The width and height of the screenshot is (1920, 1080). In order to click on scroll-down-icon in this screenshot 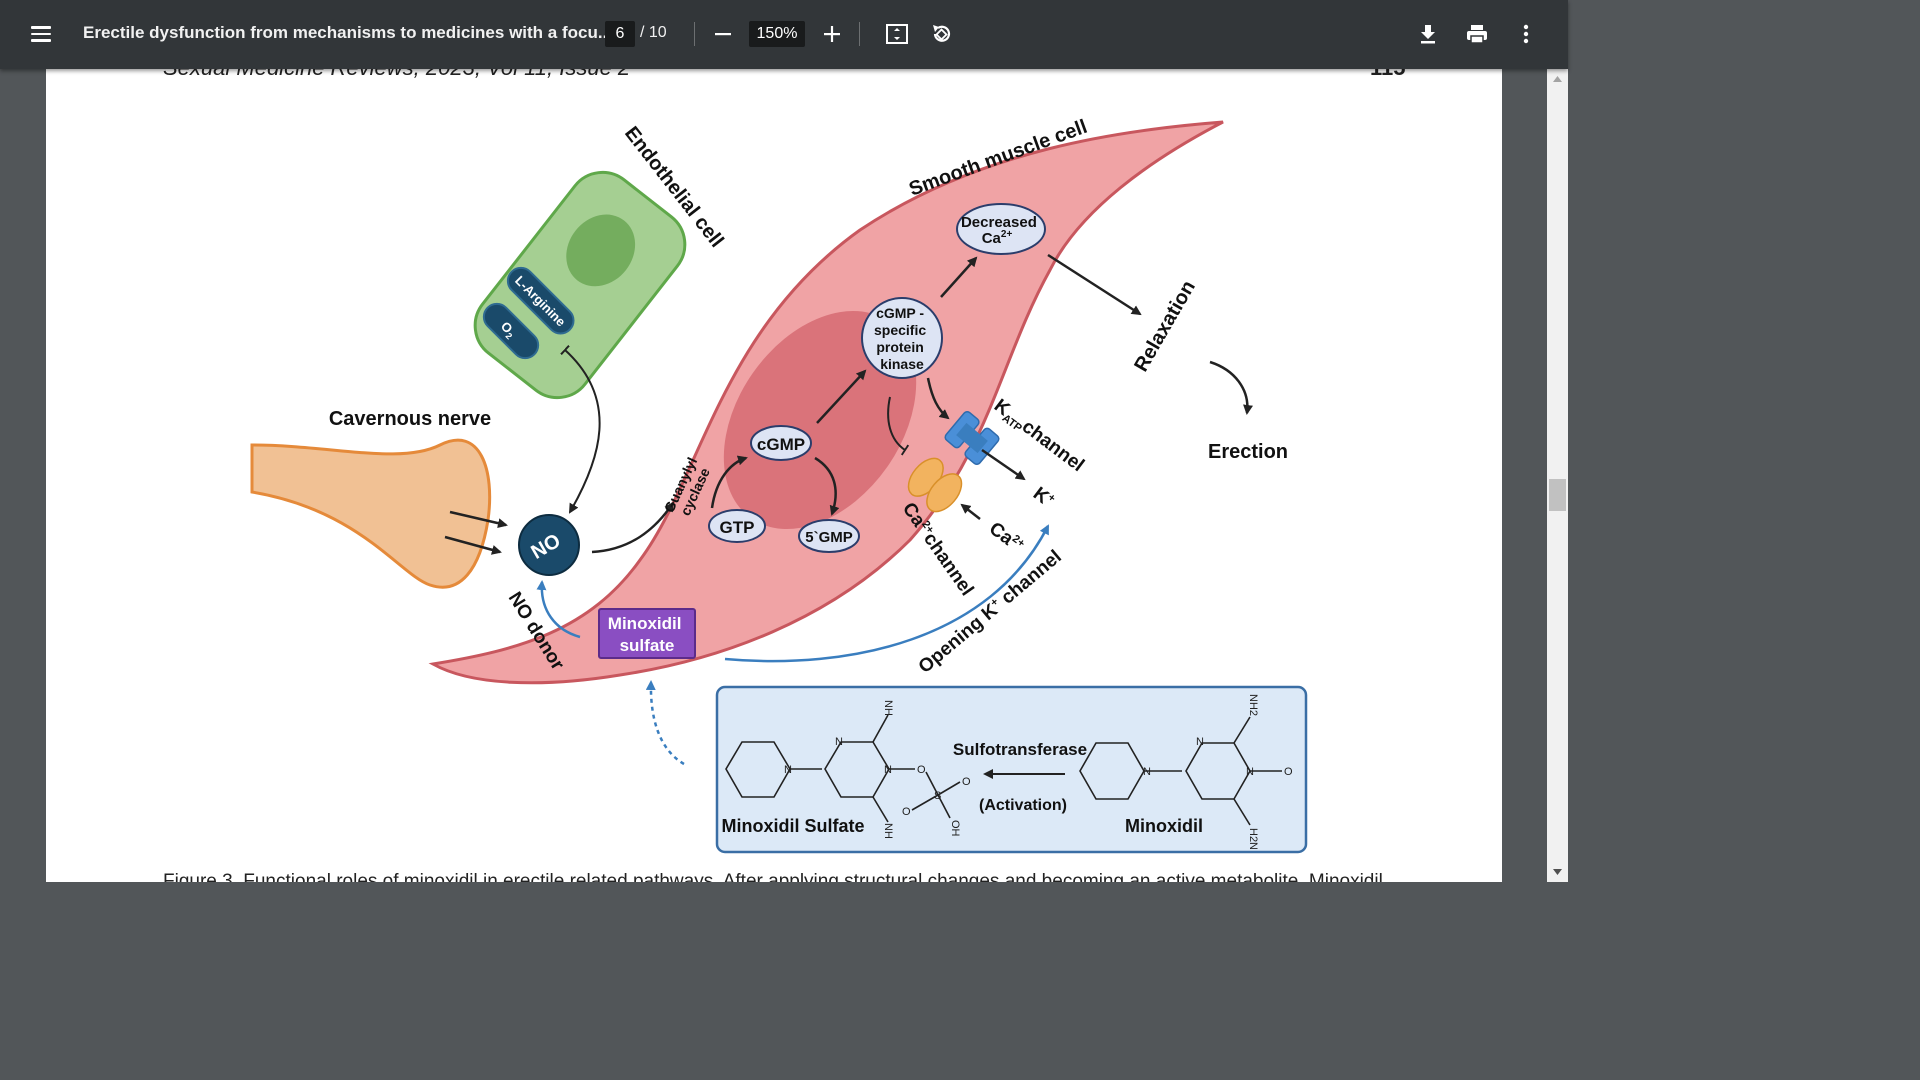, I will do `click(1557, 872)`.